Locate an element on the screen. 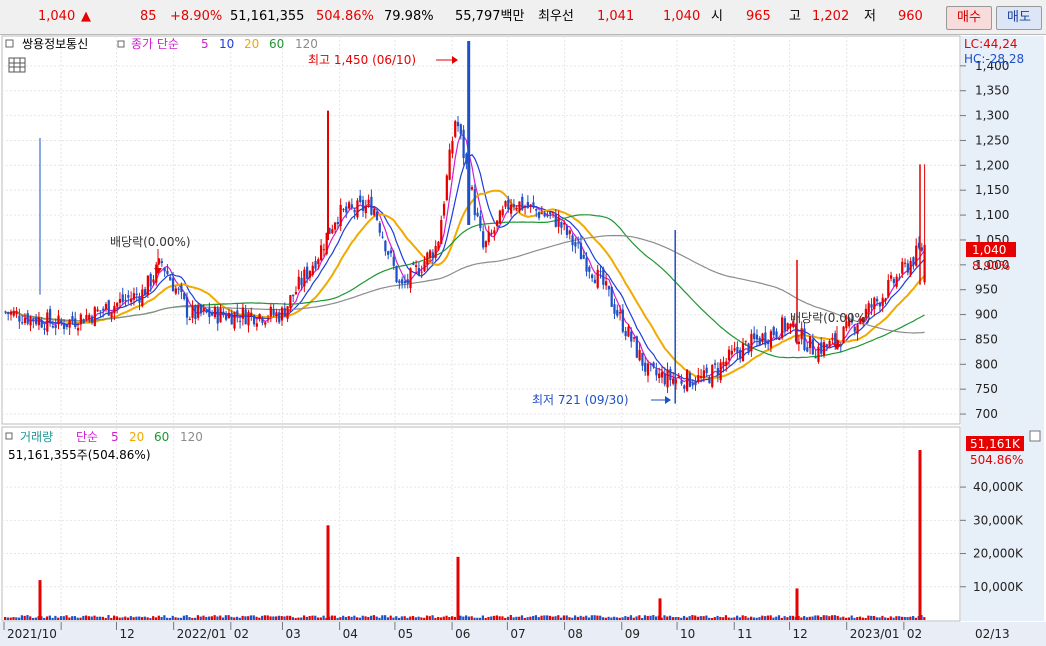 The width and height of the screenshot is (1046, 646). x-tick-label: 05 is located at coordinates (405, 634).